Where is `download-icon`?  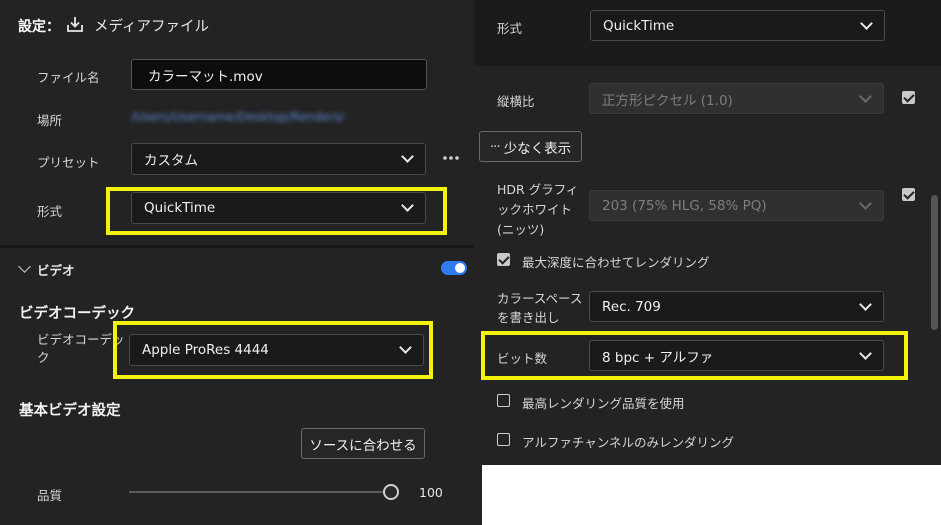 download-icon is located at coordinates (75, 24).